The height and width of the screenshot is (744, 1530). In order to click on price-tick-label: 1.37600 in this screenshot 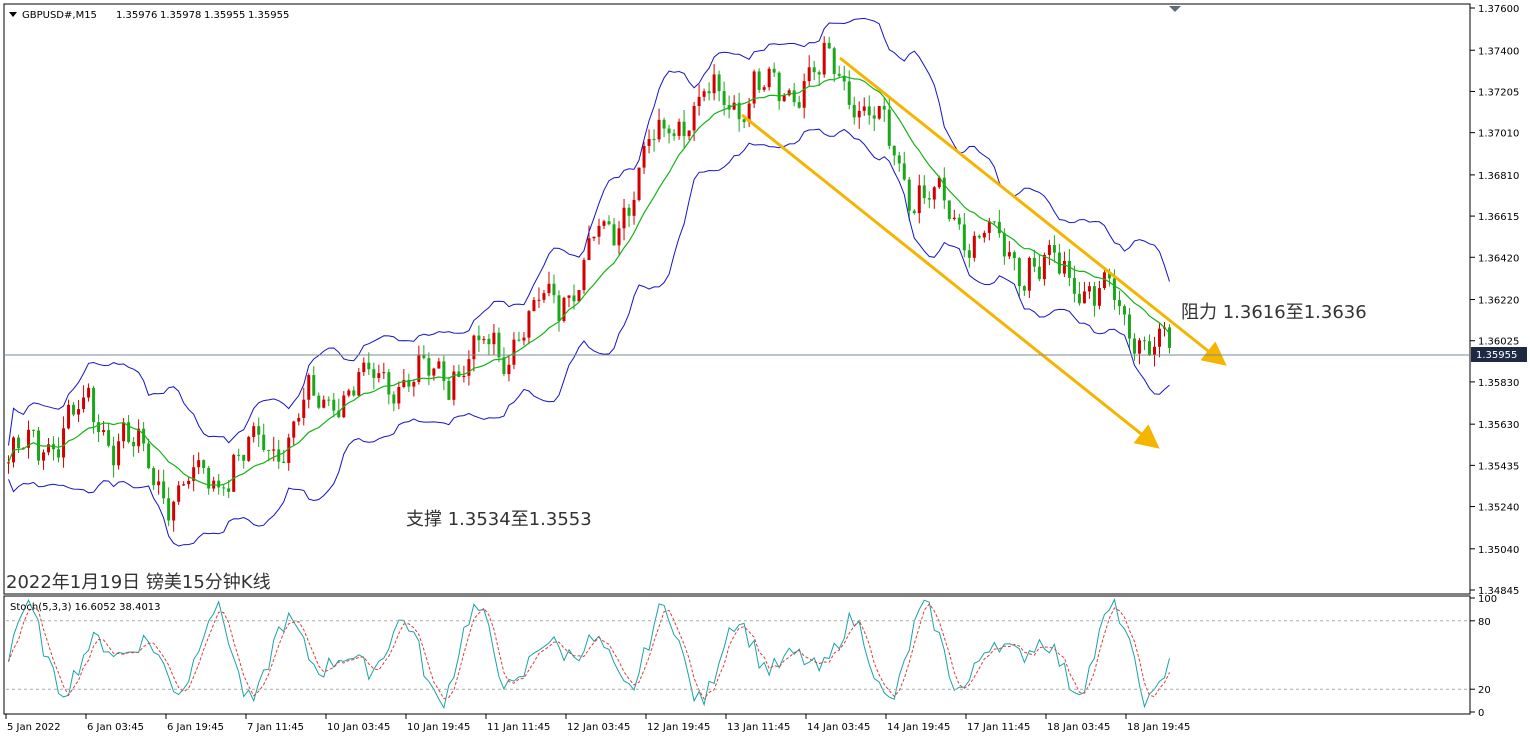, I will do `click(1498, 9)`.